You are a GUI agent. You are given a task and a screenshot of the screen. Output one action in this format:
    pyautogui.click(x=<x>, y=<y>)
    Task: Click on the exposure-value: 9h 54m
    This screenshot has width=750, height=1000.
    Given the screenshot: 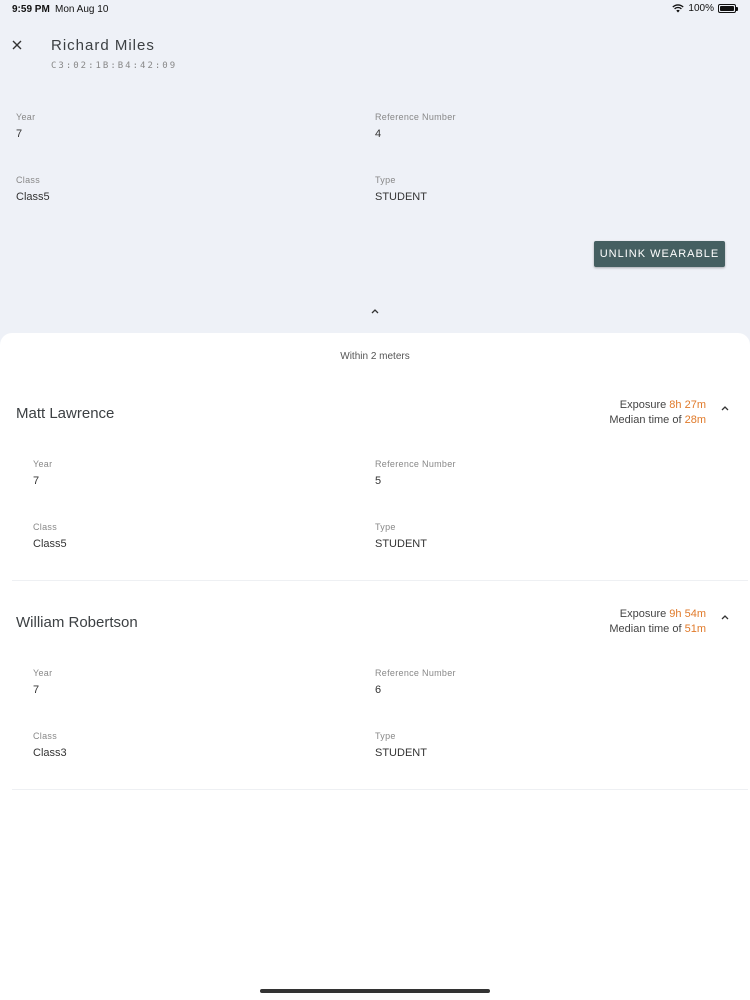 What is the action you would take?
    pyautogui.click(x=687, y=614)
    